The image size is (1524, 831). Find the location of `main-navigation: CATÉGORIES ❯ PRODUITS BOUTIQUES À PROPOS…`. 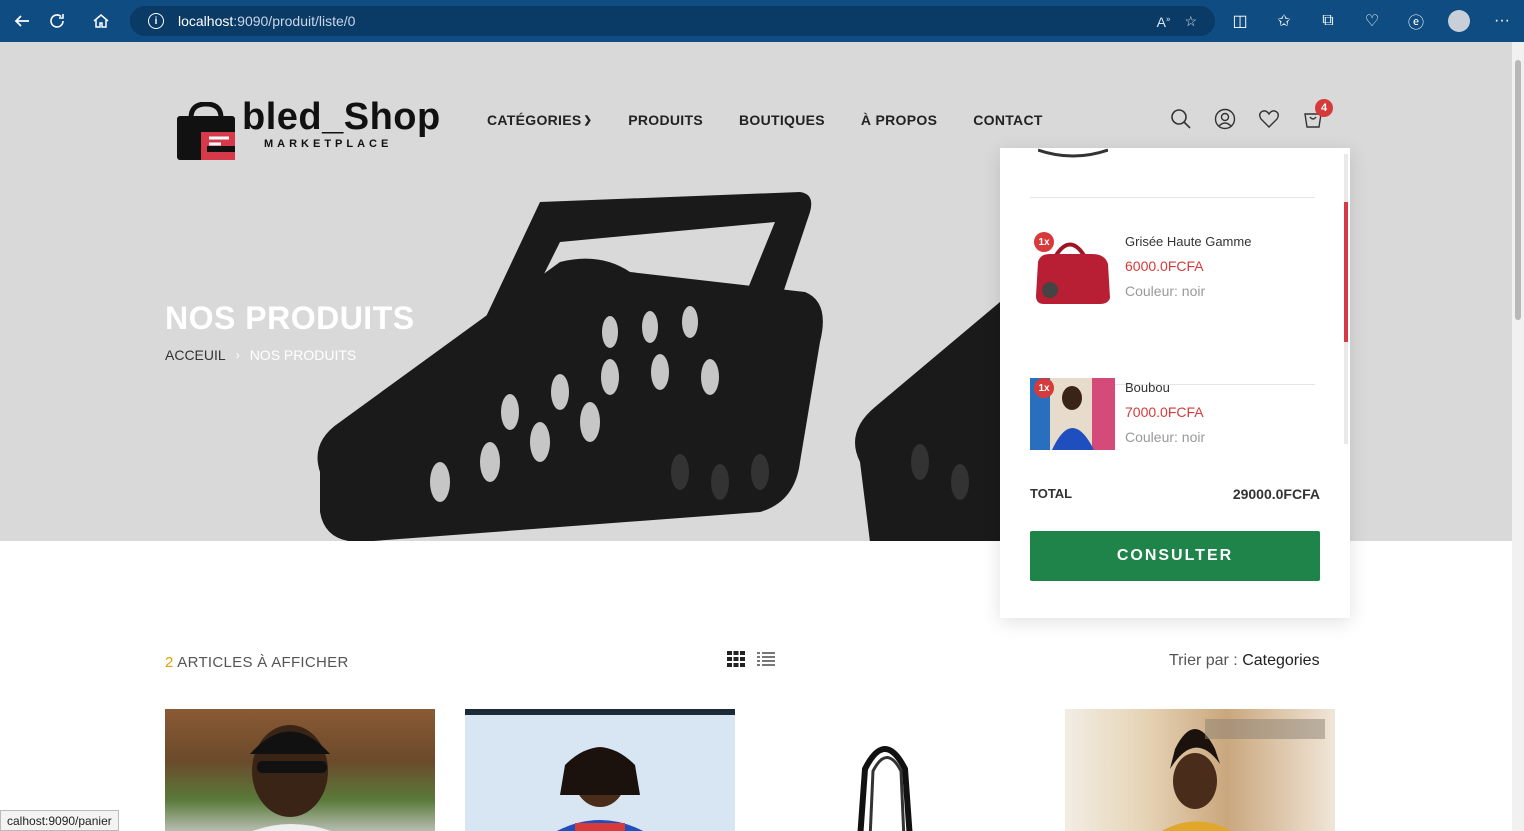

main-navigation: CATÉGORIES ❯ PRODUITS BOUTIQUES À PROPOS… is located at coordinates (765, 120).